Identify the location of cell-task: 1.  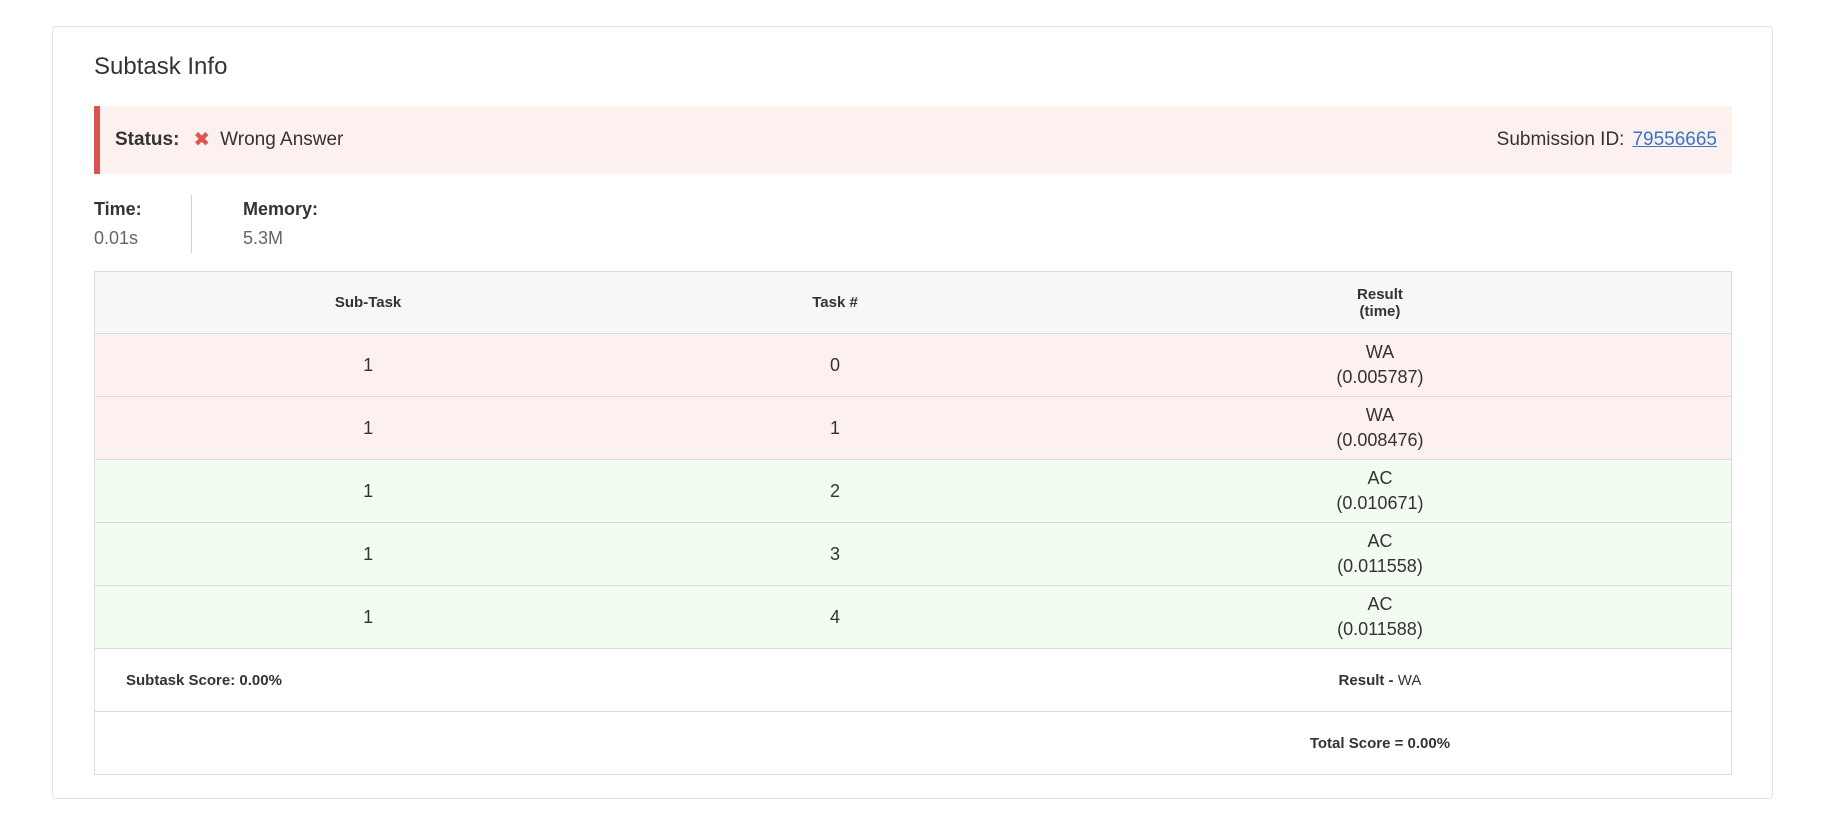
(835, 428).